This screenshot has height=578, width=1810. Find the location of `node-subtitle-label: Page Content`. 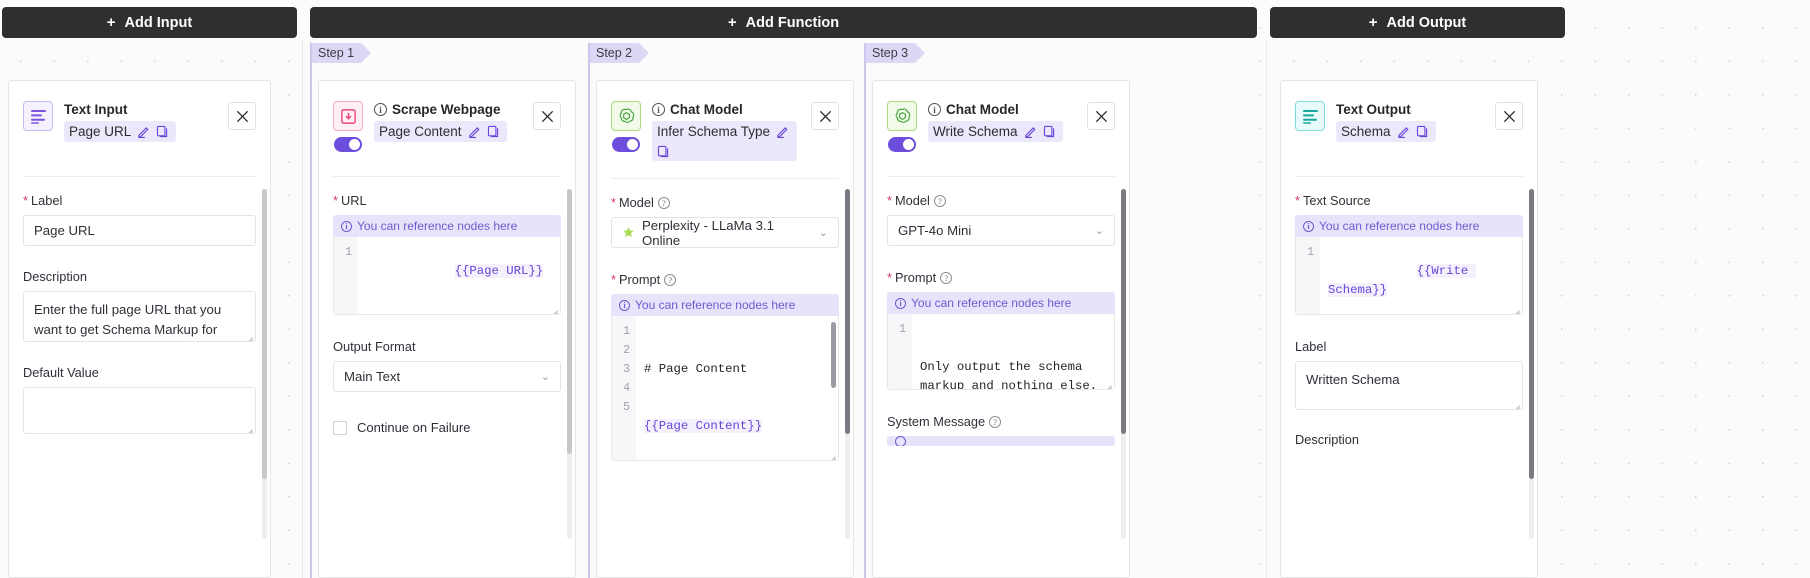

node-subtitle-label: Page Content is located at coordinates (420, 131).